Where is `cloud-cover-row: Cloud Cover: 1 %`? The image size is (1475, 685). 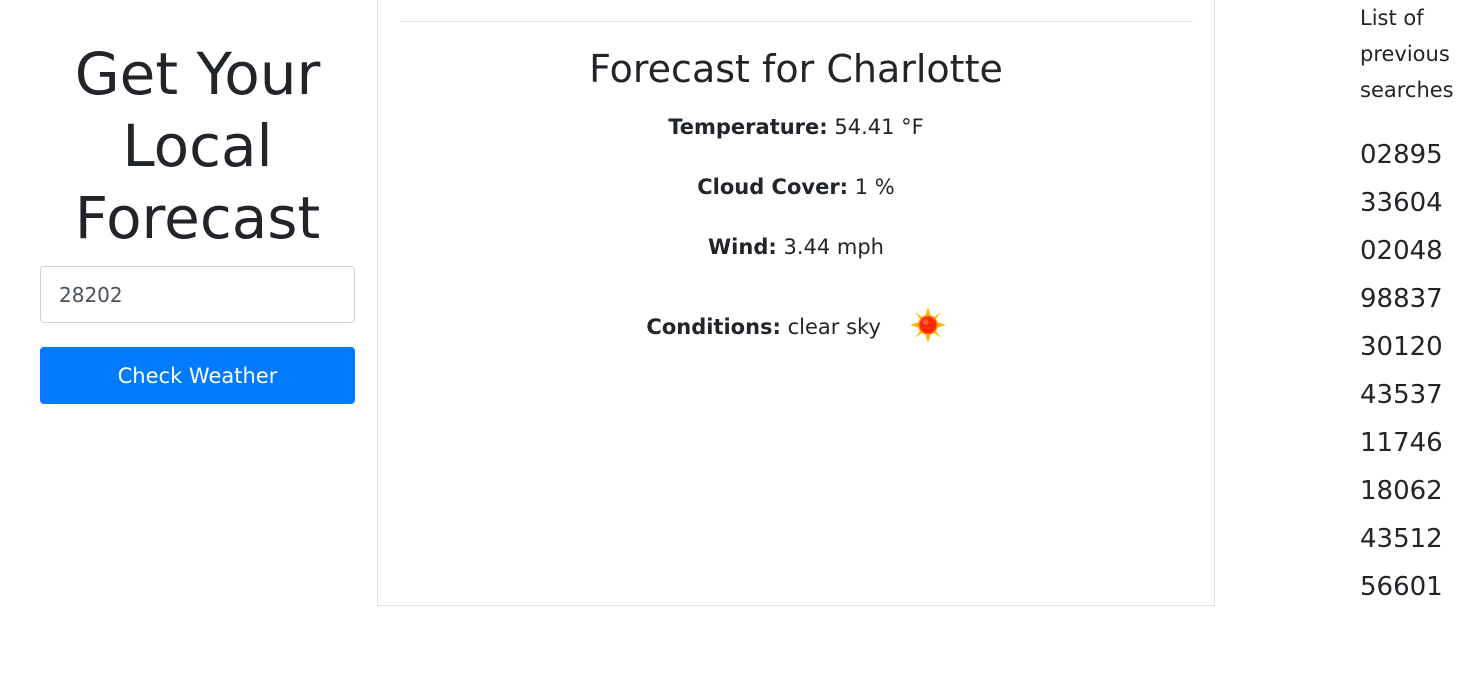
cloud-cover-row: Cloud Cover: 1 % is located at coordinates (796, 187).